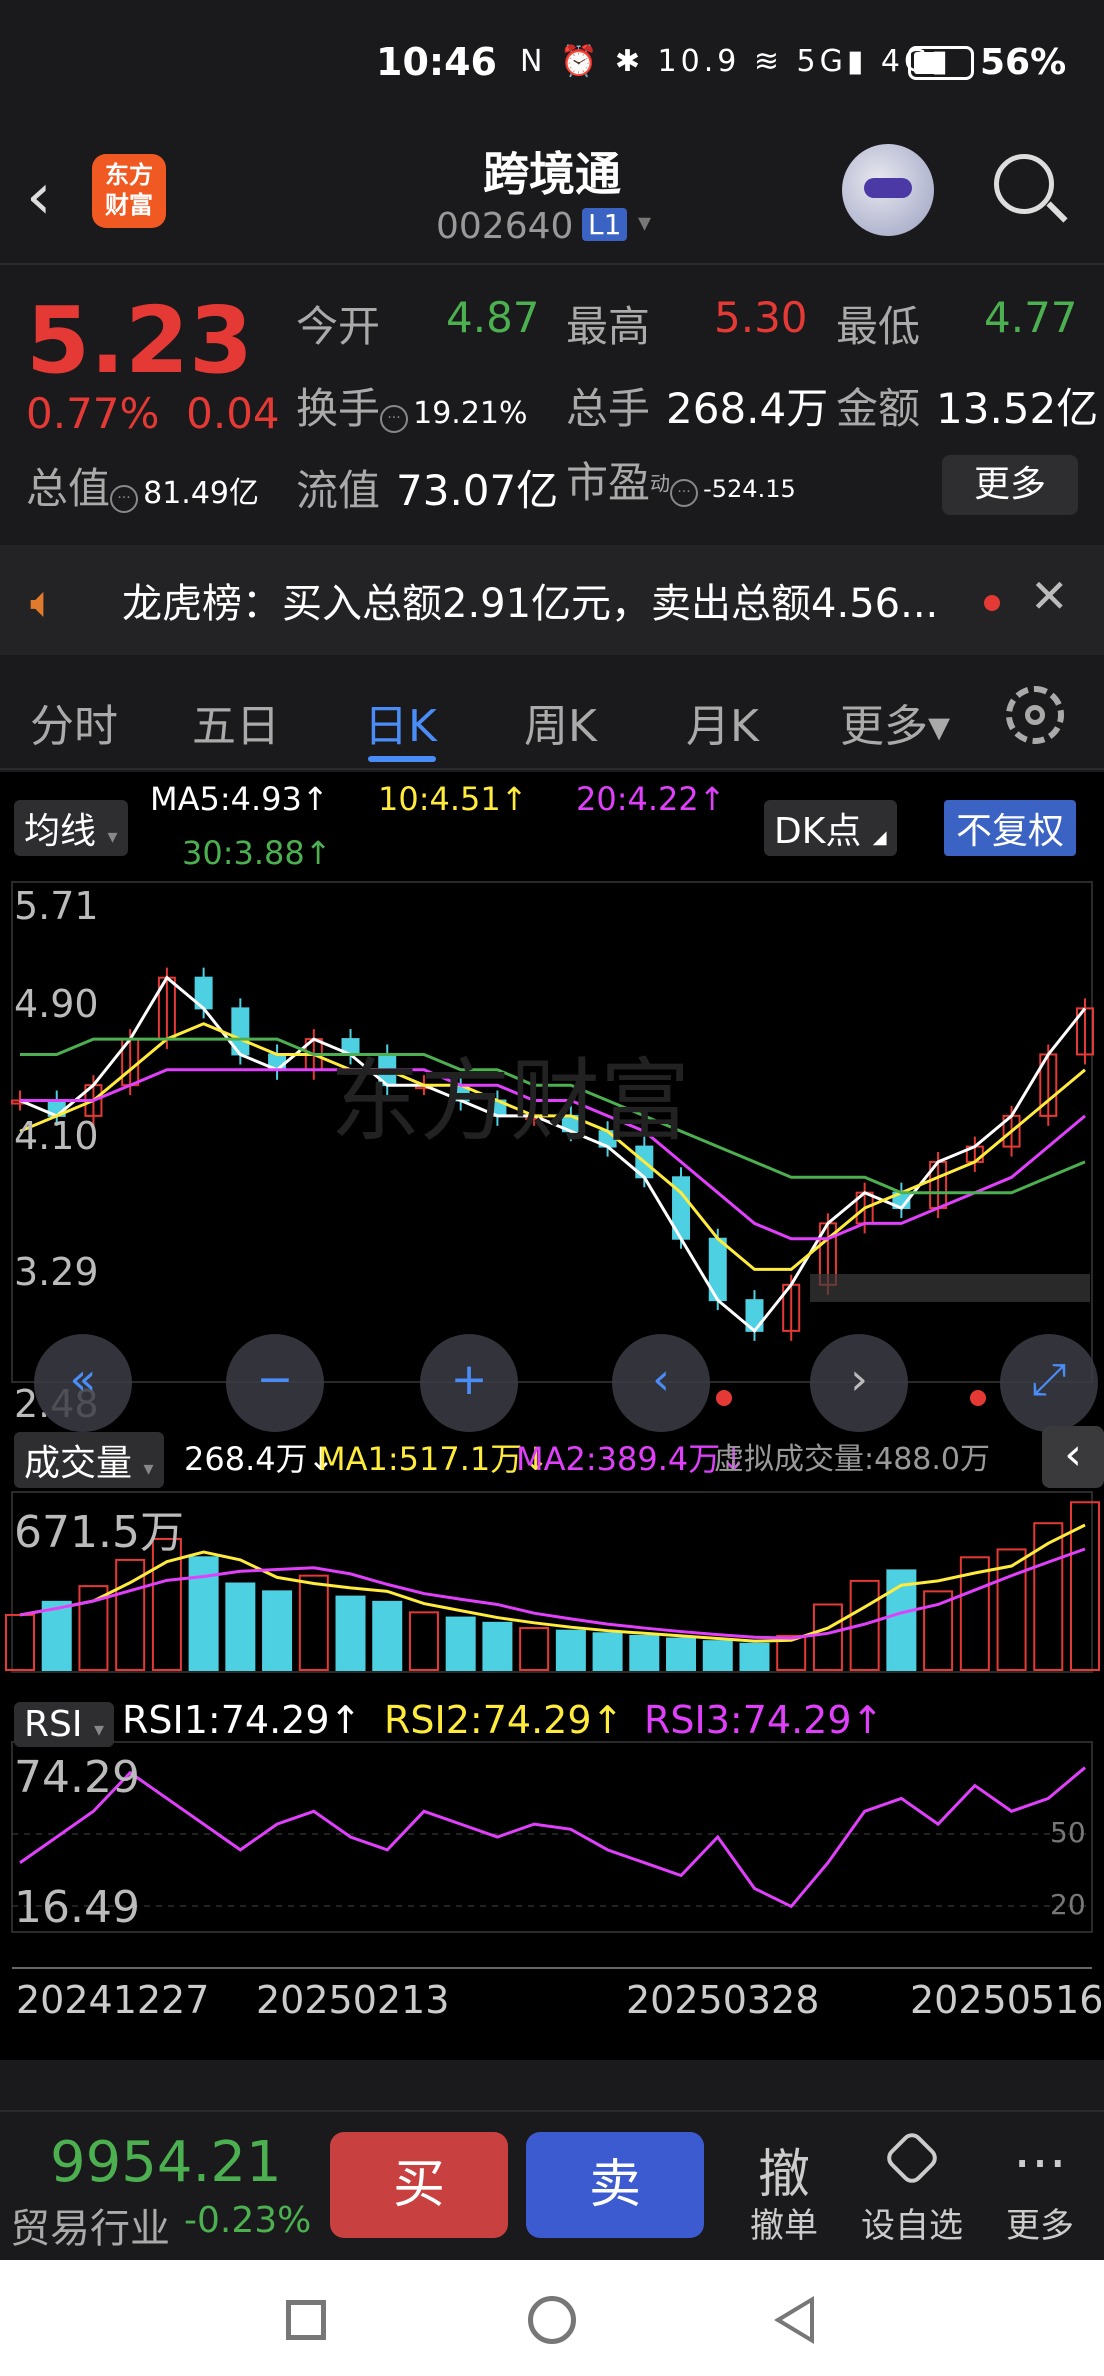 The height and width of the screenshot is (2376, 1104). I want to click on scroll-left-fast-button: «, so click(83, 1383).